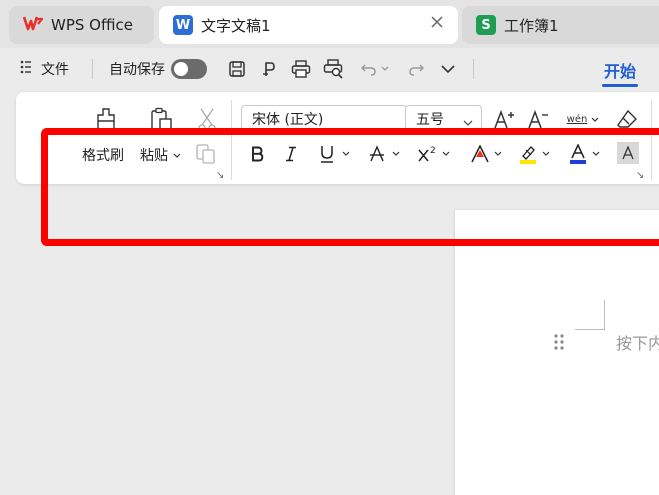 Image resolution: width=659 pixels, height=495 pixels. I want to click on tab-wps-office: WPS Office, so click(81, 25).